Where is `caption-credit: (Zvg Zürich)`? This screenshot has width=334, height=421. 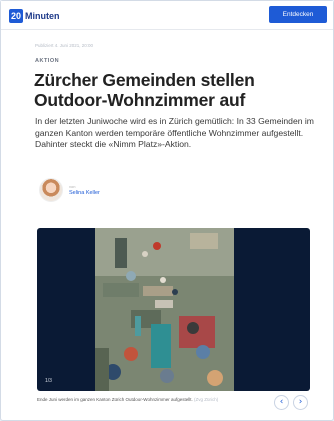
caption-credit: (Zvg Zürich) is located at coordinates (206, 399).